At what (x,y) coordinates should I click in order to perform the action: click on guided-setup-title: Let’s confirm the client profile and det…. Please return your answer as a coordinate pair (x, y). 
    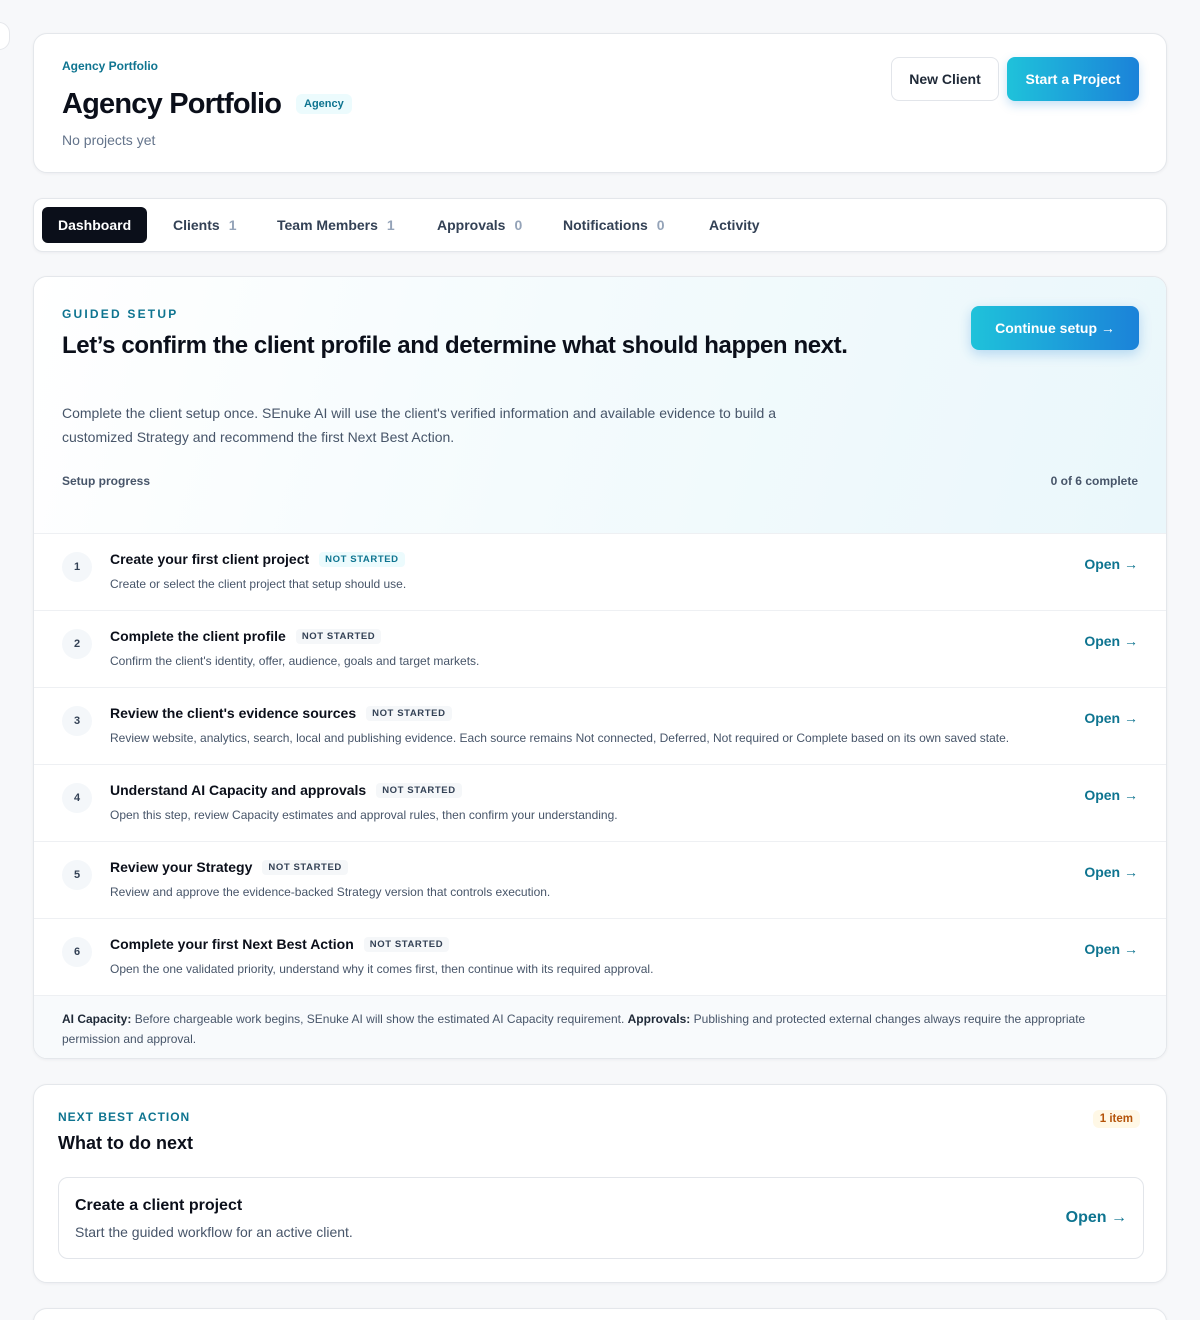
    Looking at the image, I should click on (455, 345).